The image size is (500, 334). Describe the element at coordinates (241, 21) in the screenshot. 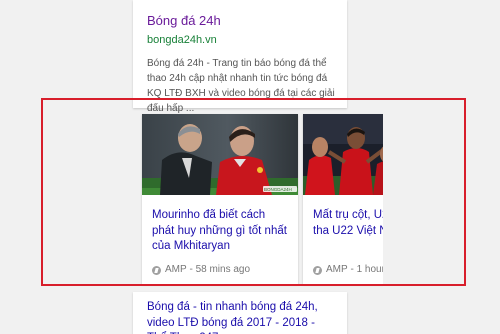

I see `result-title-link: Bóng đá 24h` at that location.